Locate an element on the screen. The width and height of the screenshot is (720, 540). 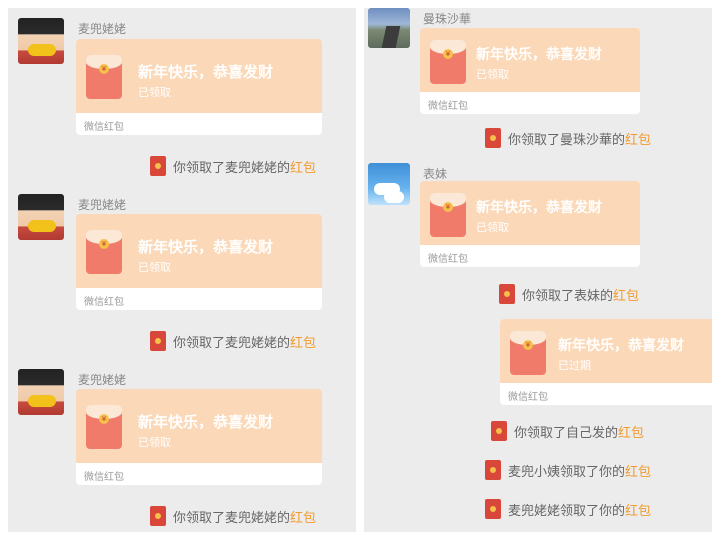
red-packet-status: 已过期 is located at coordinates (574, 365).